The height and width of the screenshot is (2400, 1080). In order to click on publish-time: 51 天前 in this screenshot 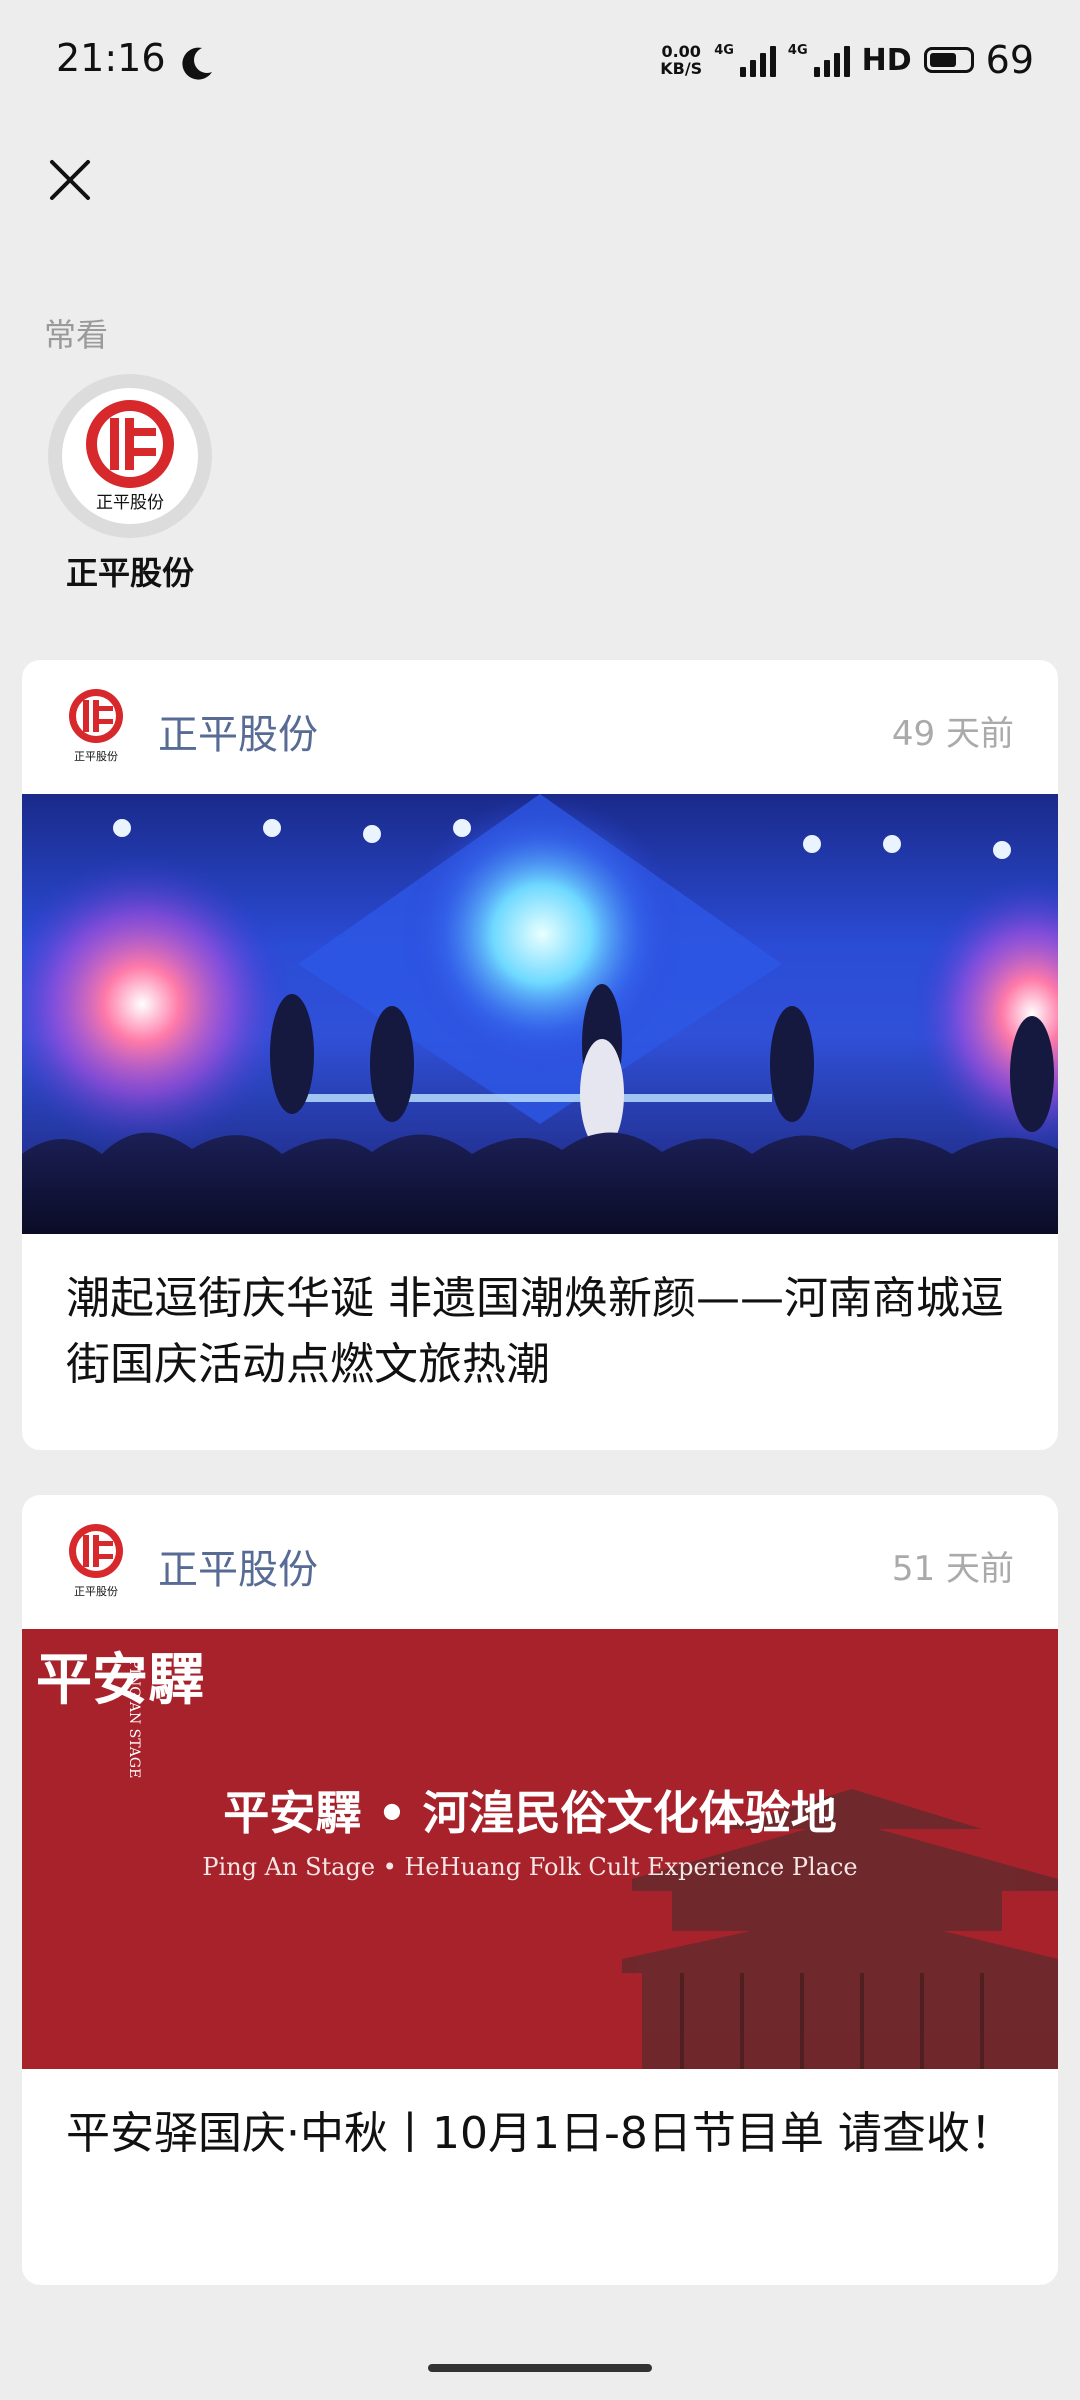, I will do `click(952, 1569)`.